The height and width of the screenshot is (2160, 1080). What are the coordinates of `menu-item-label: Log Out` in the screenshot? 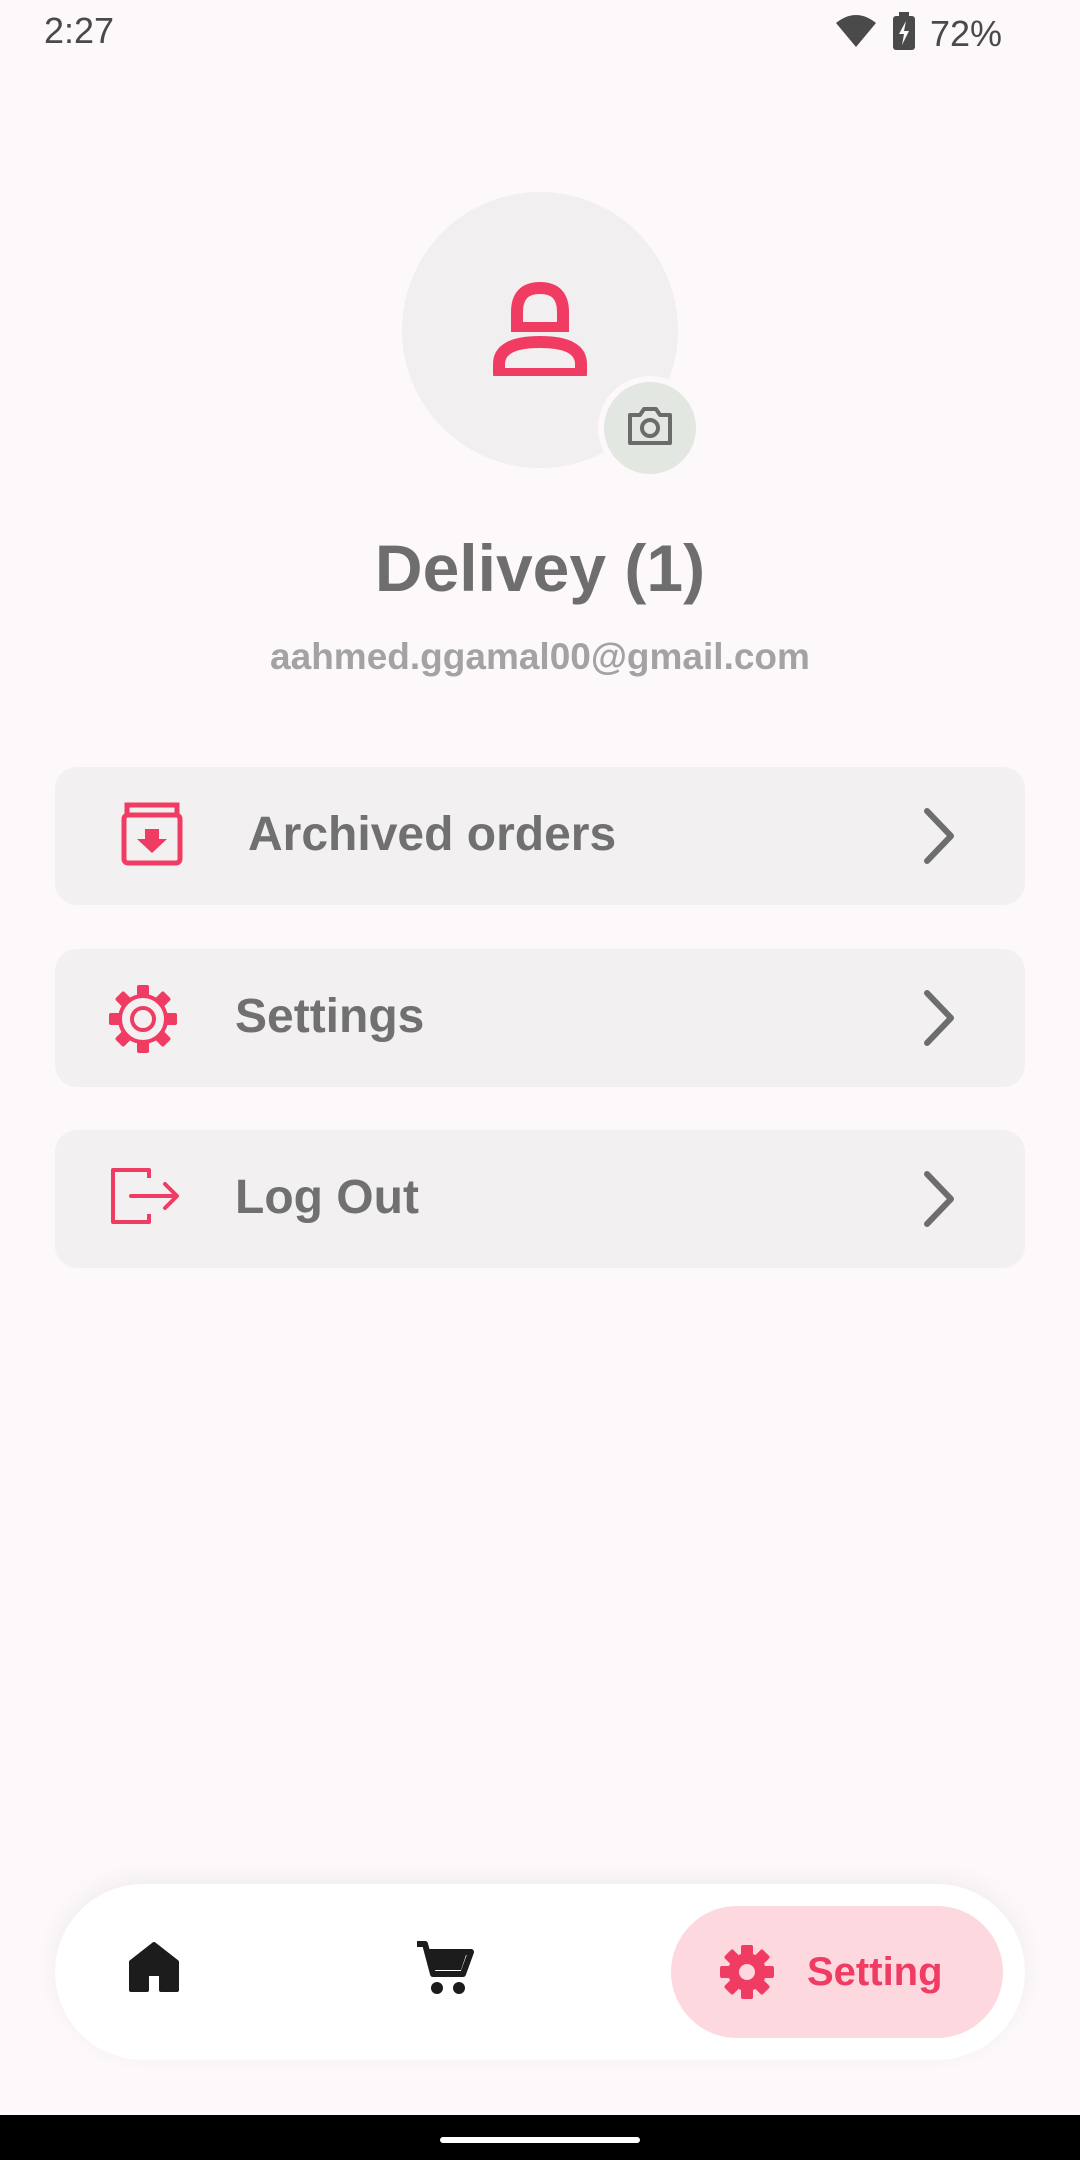 It's located at (327, 1197).